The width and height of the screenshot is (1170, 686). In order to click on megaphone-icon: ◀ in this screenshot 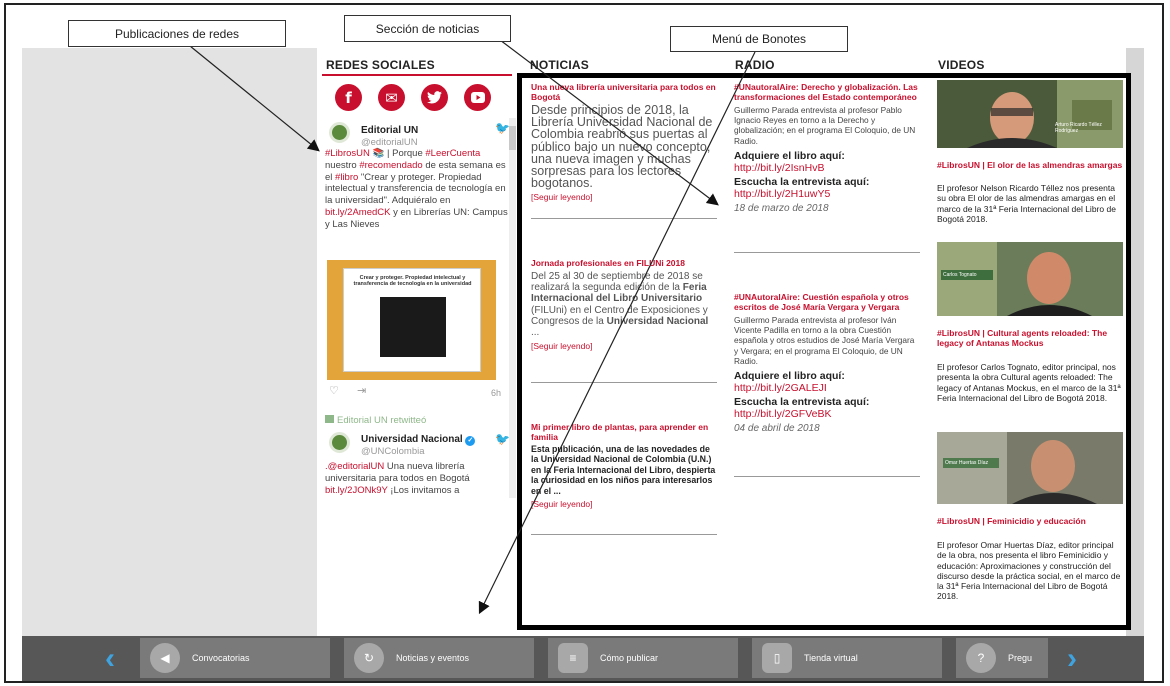, I will do `click(165, 658)`.